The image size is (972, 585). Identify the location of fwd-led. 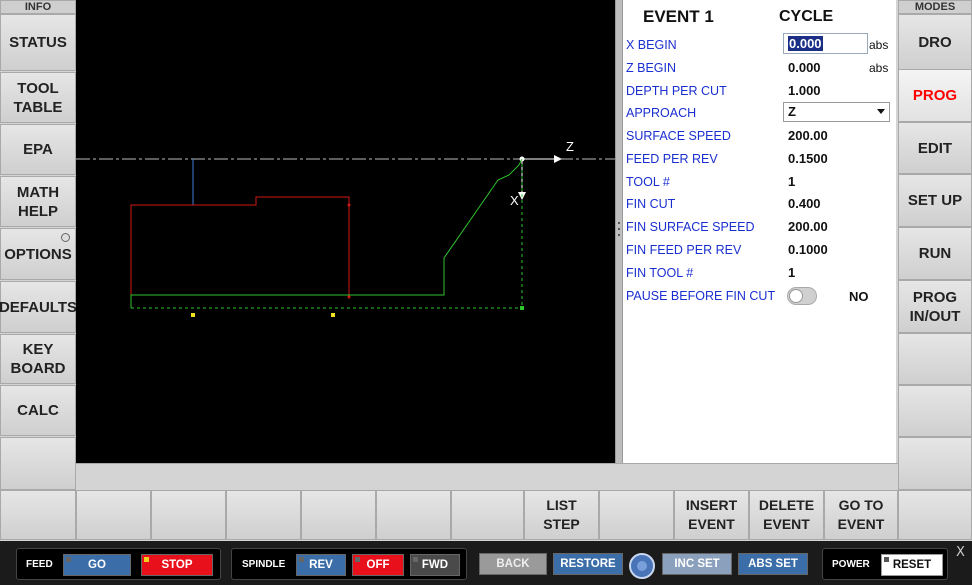
(415, 559).